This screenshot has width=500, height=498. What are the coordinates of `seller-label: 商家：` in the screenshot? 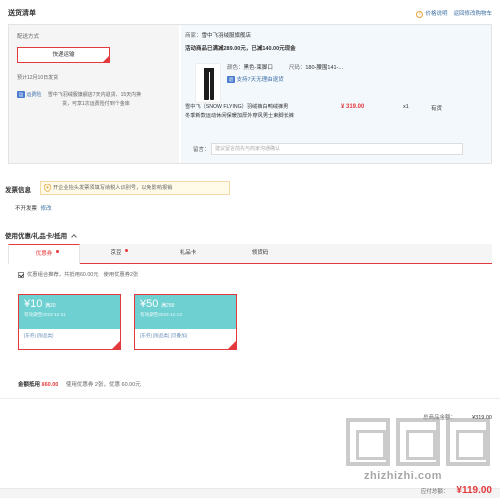 It's located at (193, 36).